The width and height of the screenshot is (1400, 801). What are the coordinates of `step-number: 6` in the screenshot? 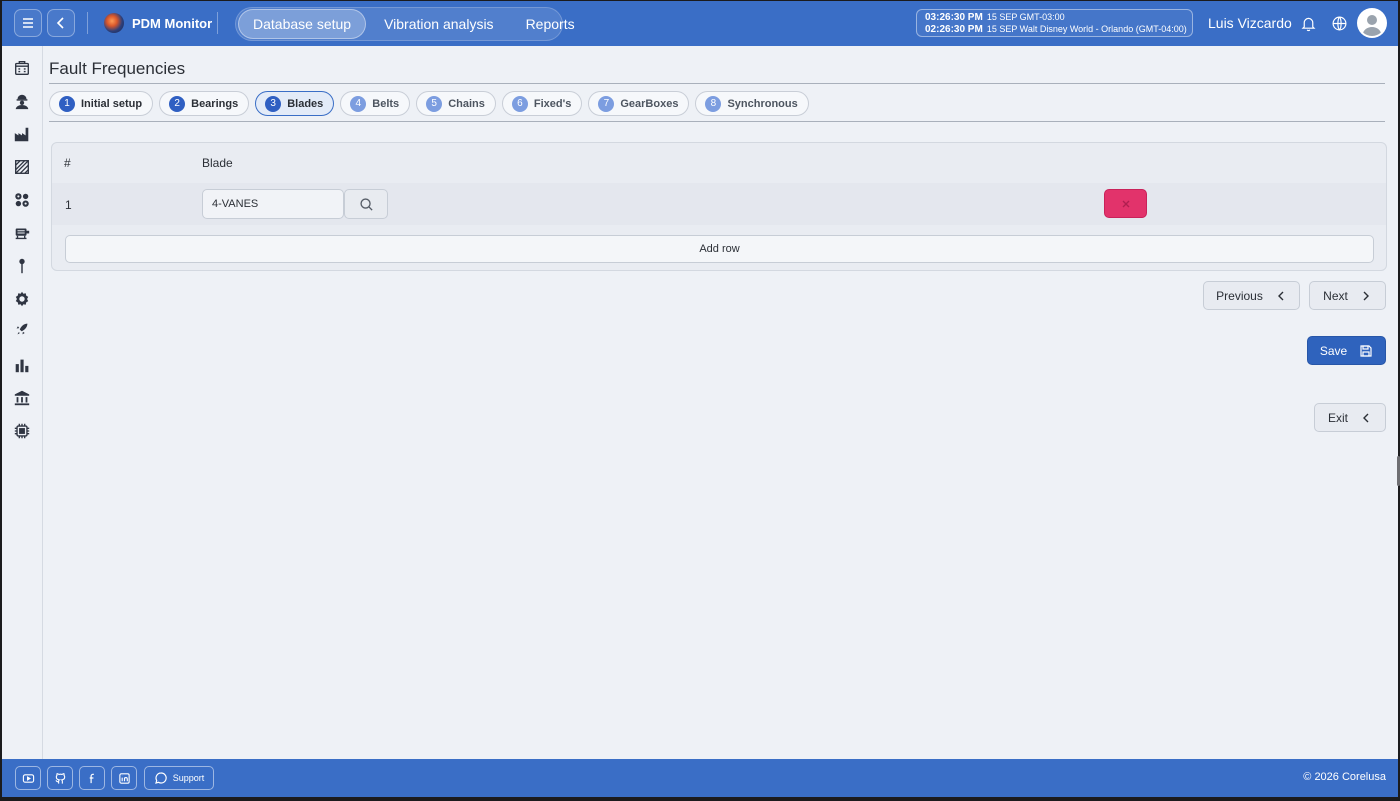 It's located at (519, 103).